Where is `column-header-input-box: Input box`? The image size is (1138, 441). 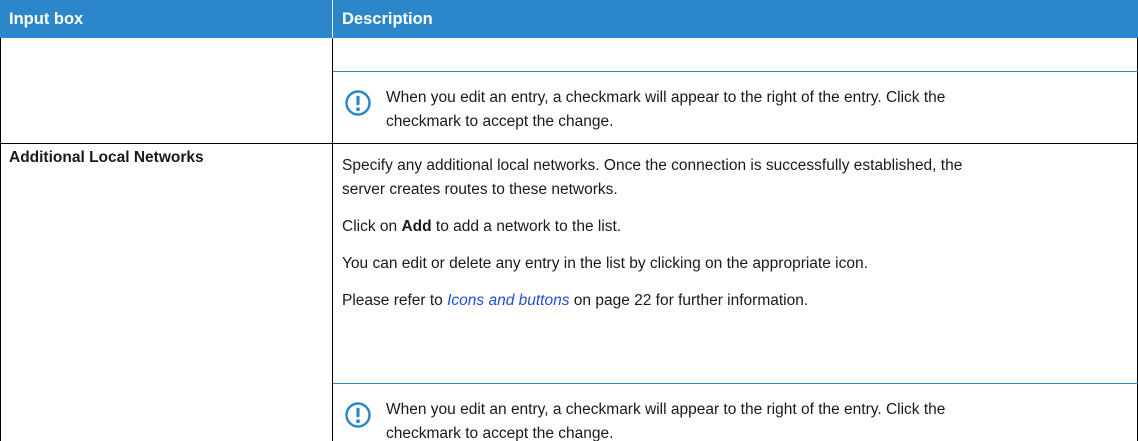
column-header-input-box: Input box is located at coordinates (46, 19).